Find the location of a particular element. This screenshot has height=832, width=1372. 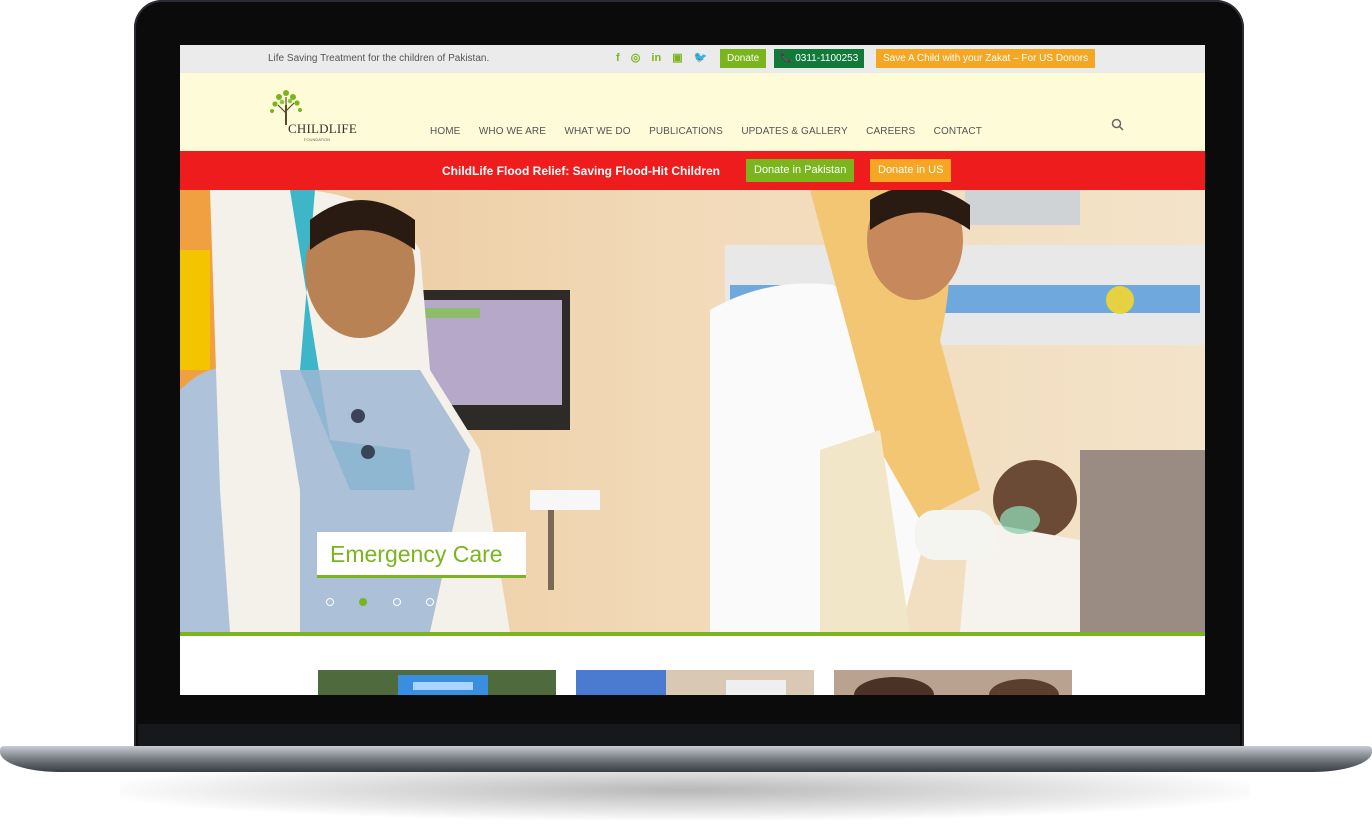

content-section is located at coordinates (692, 665).